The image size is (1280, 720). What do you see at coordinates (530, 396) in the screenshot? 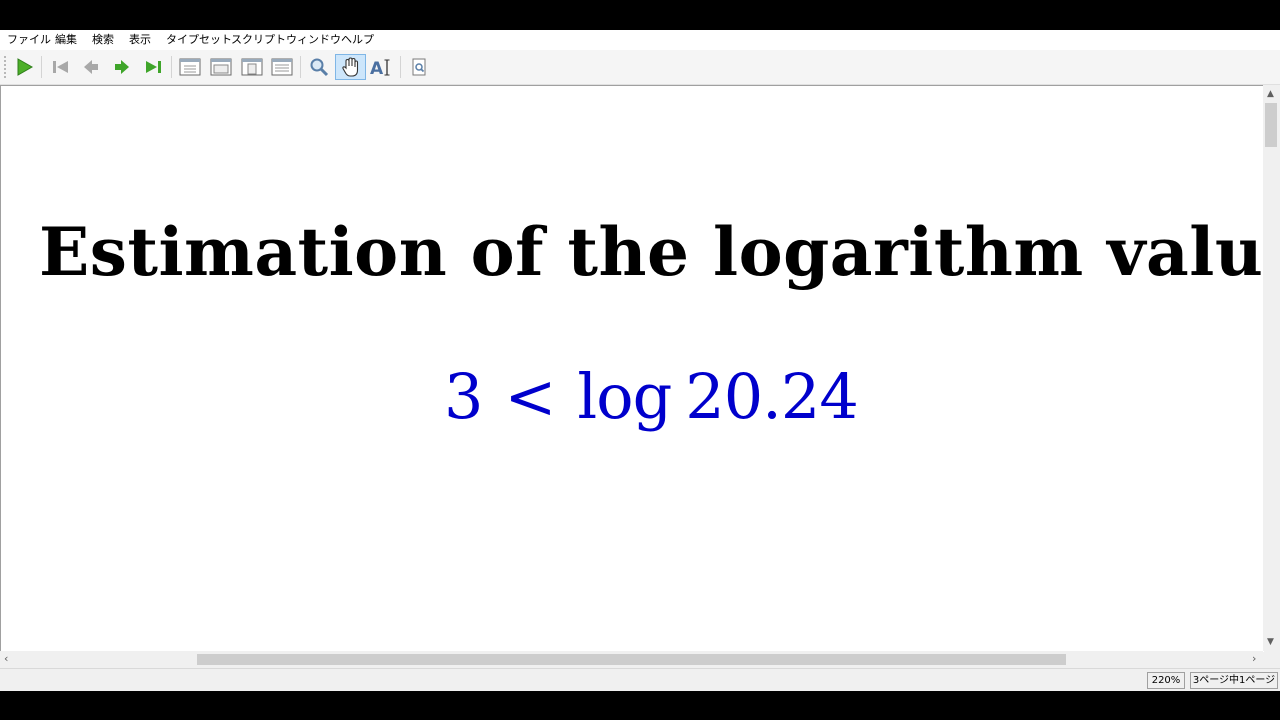
I see `formula-operator: <` at bounding box center [530, 396].